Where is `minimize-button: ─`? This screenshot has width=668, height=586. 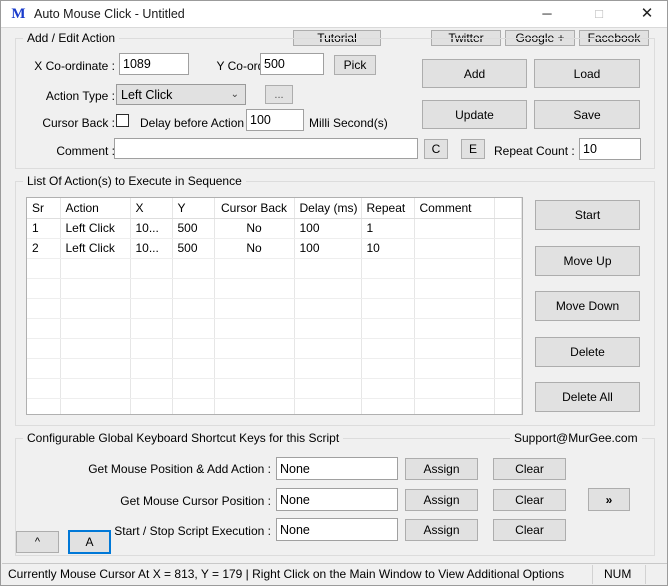
minimize-button: ─ is located at coordinates (547, 14).